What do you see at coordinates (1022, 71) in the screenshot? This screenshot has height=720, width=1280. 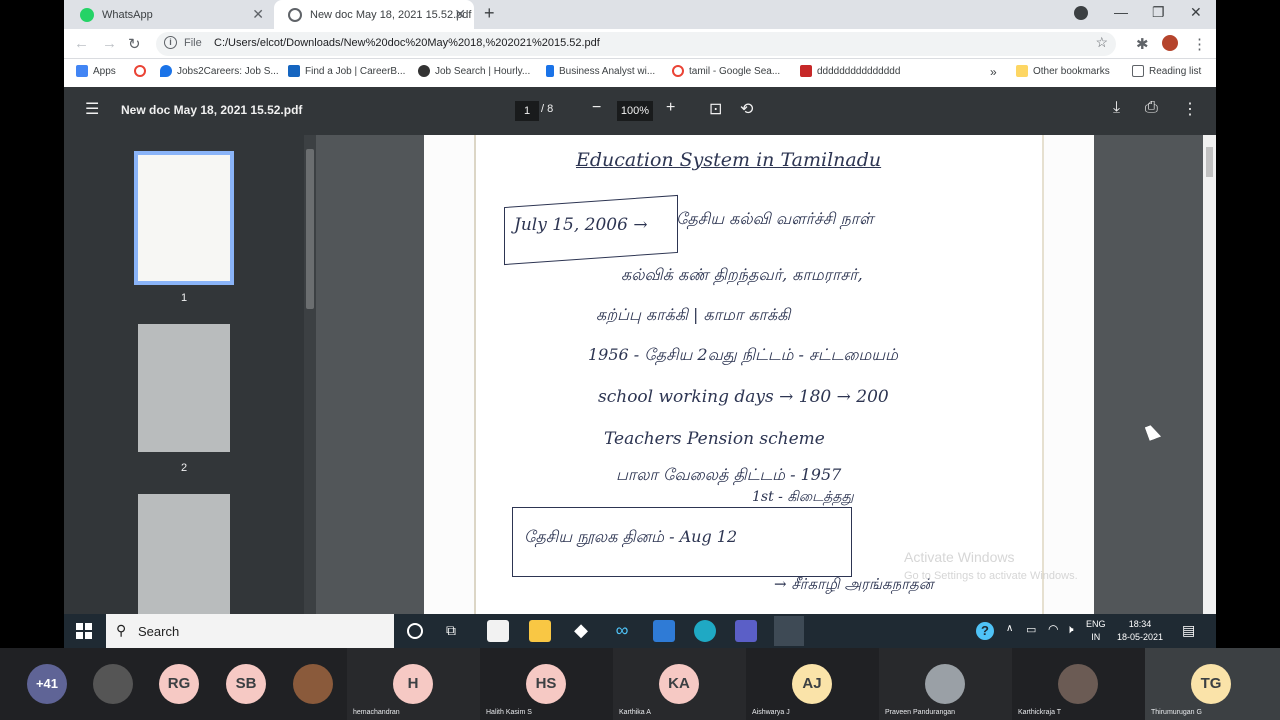 I see `folder-icon` at bounding box center [1022, 71].